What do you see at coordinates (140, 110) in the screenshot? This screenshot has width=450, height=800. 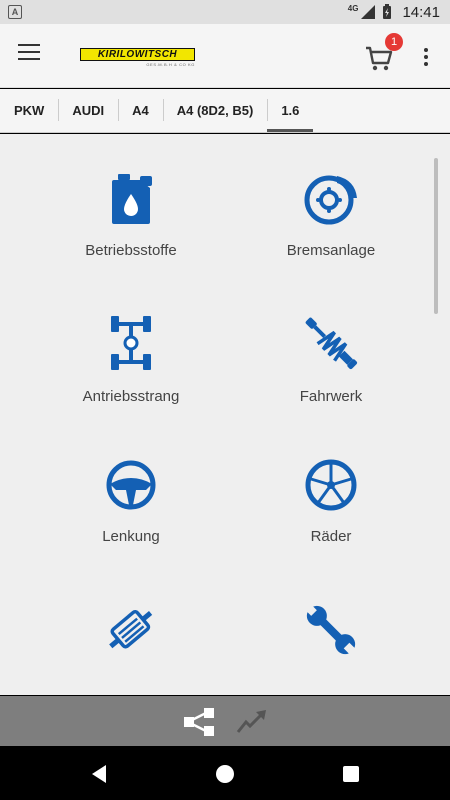 I see `breadcrumb-item-a4: A4` at bounding box center [140, 110].